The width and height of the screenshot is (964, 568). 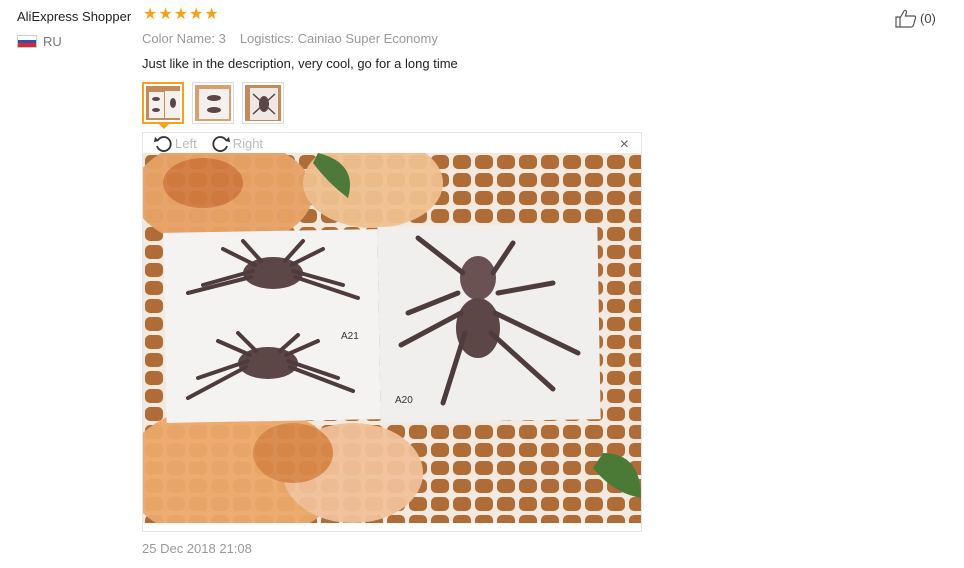 I want to click on rating-stars: ★ ★ ★ ★ ★, so click(x=181, y=15).